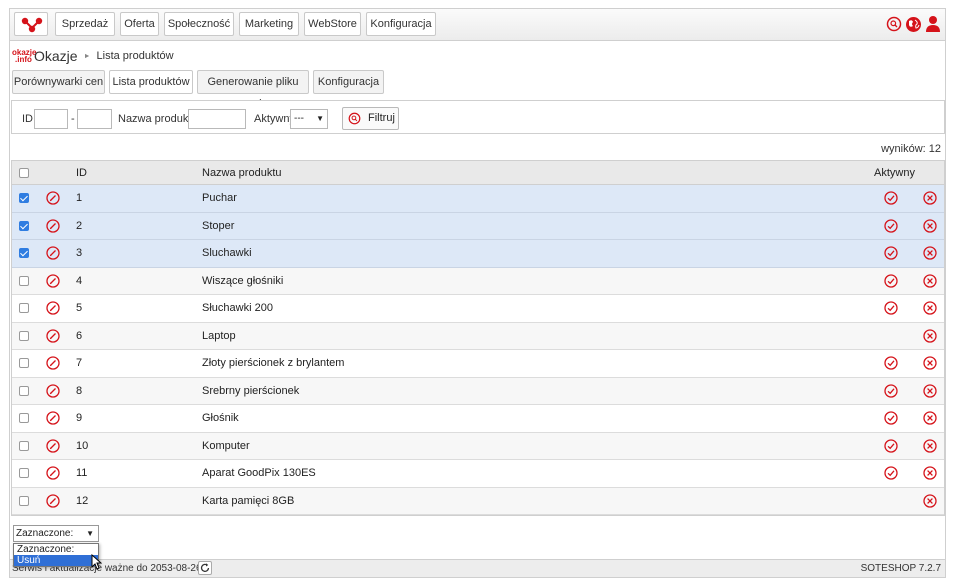 Image resolution: width=955 pixels, height=578 pixels. I want to click on tab-porownywarki-cen: Porównywarki cen, so click(58, 82).